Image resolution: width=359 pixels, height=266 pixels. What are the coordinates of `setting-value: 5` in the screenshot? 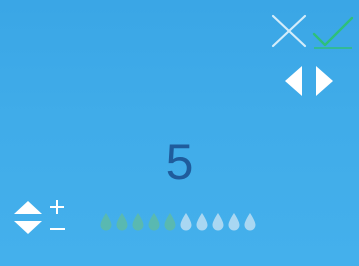 It's located at (179, 162).